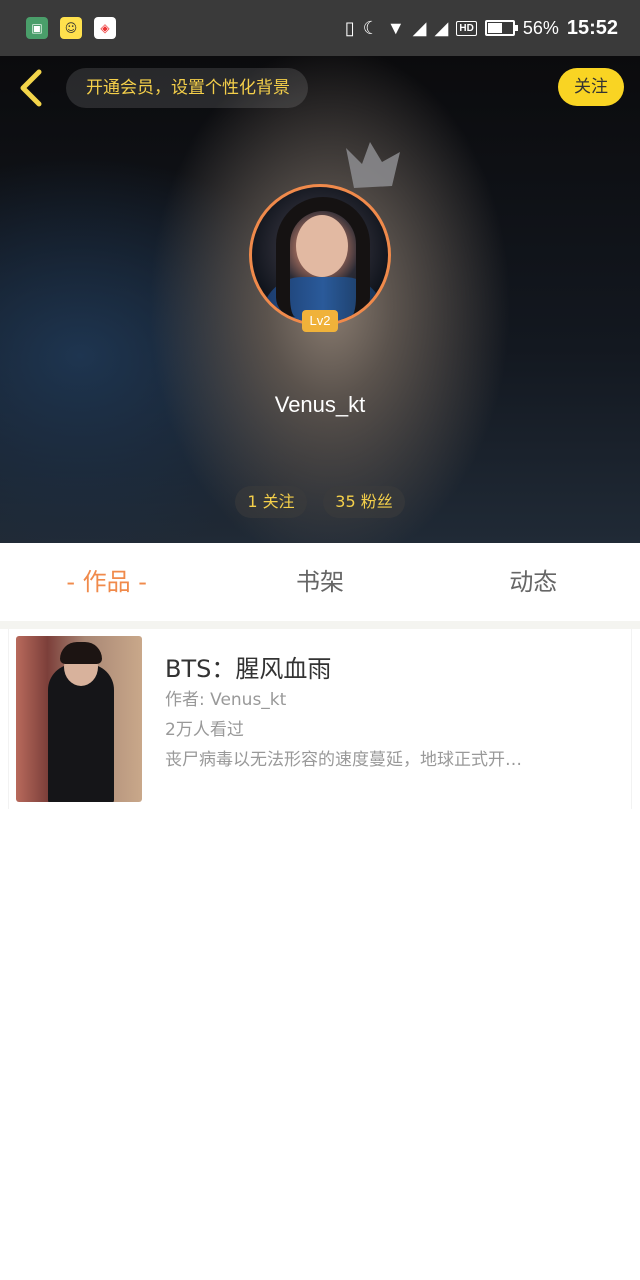  What do you see at coordinates (37, 28) in the screenshot?
I see `app-notification-icon: ▣` at bounding box center [37, 28].